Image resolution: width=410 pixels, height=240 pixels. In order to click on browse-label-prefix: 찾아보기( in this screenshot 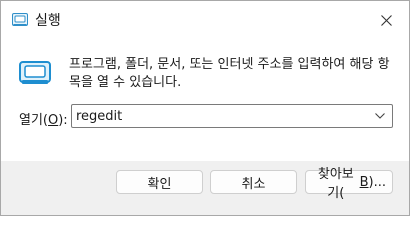, I will do `click(335, 184)`.